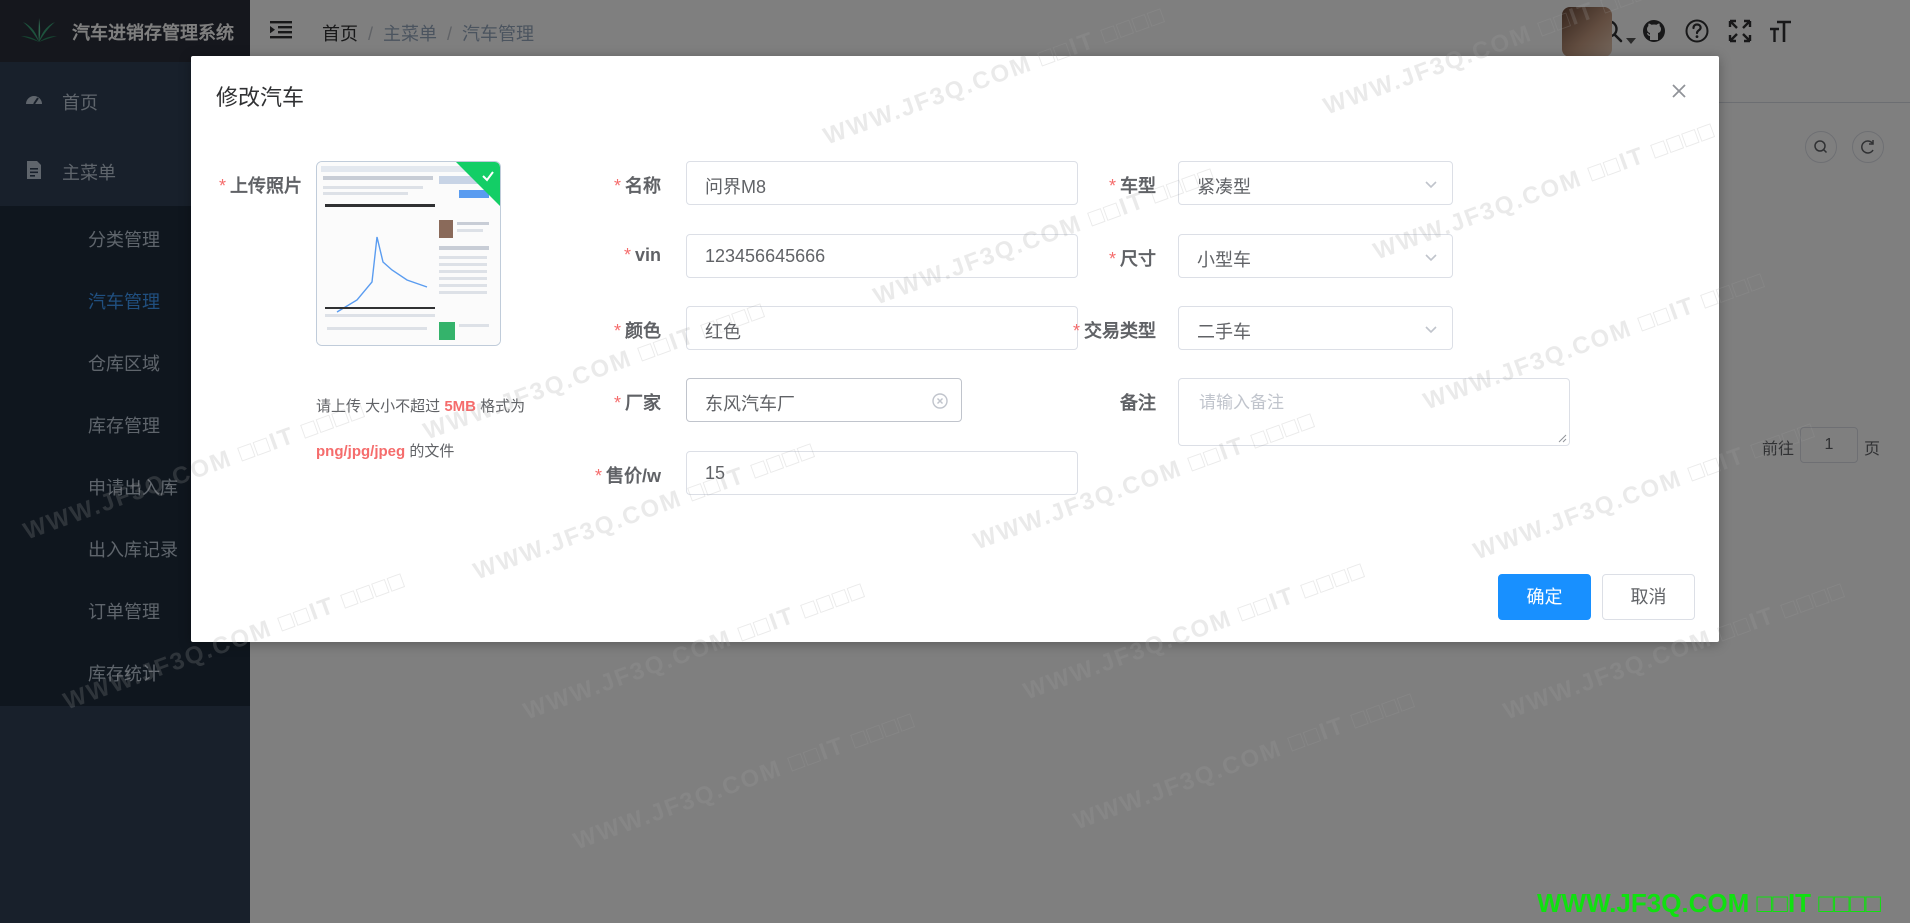 Image resolution: width=1910 pixels, height=923 pixels. I want to click on size-select: 小型车, so click(1315, 256).